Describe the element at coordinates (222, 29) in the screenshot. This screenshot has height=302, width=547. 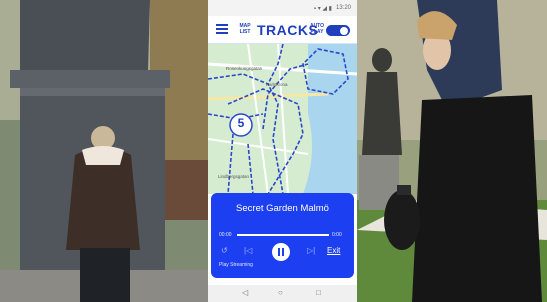
I see `hamburger-icon` at that location.